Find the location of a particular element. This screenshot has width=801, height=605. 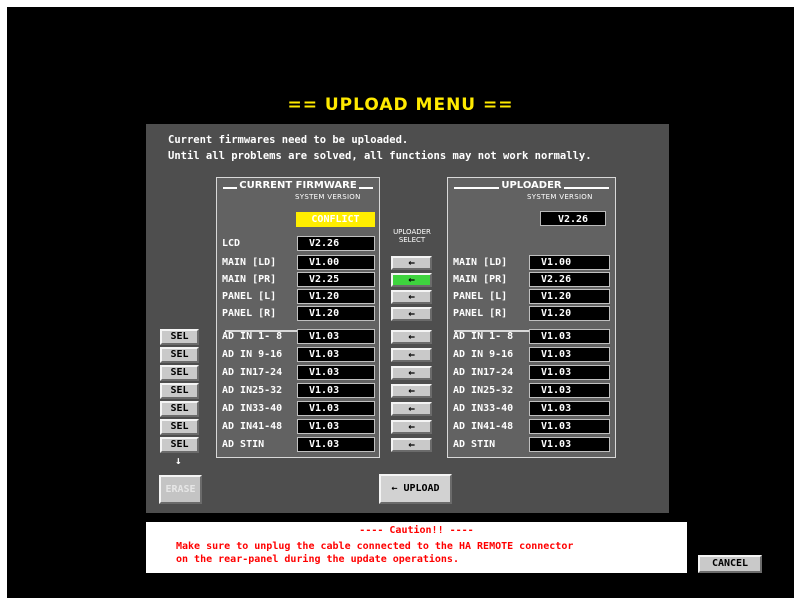

current-row-label: PANEL [L] is located at coordinates (249, 296).